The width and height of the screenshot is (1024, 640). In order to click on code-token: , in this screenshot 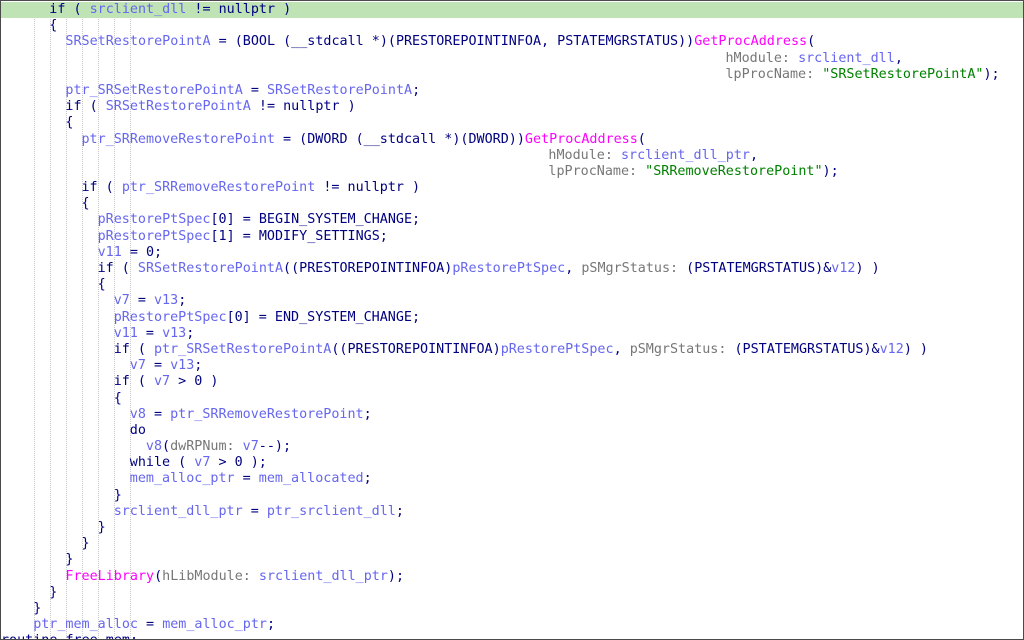, I will do `click(898, 58)`.